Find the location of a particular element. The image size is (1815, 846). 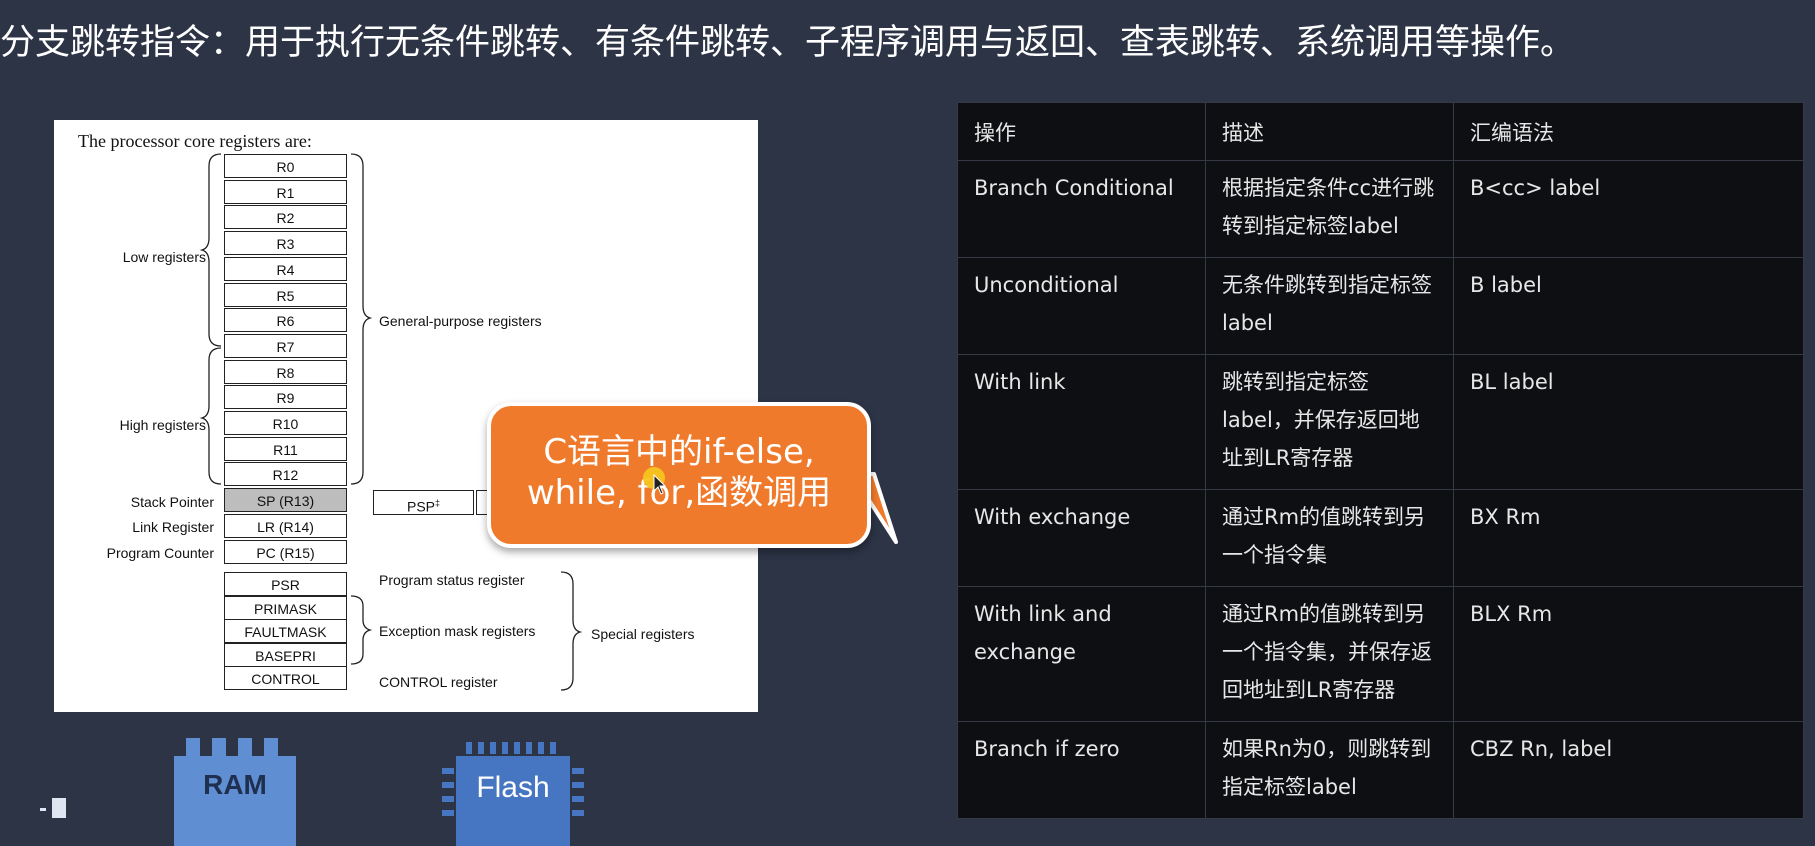

ram-label: RAM is located at coordinates (235, 801).